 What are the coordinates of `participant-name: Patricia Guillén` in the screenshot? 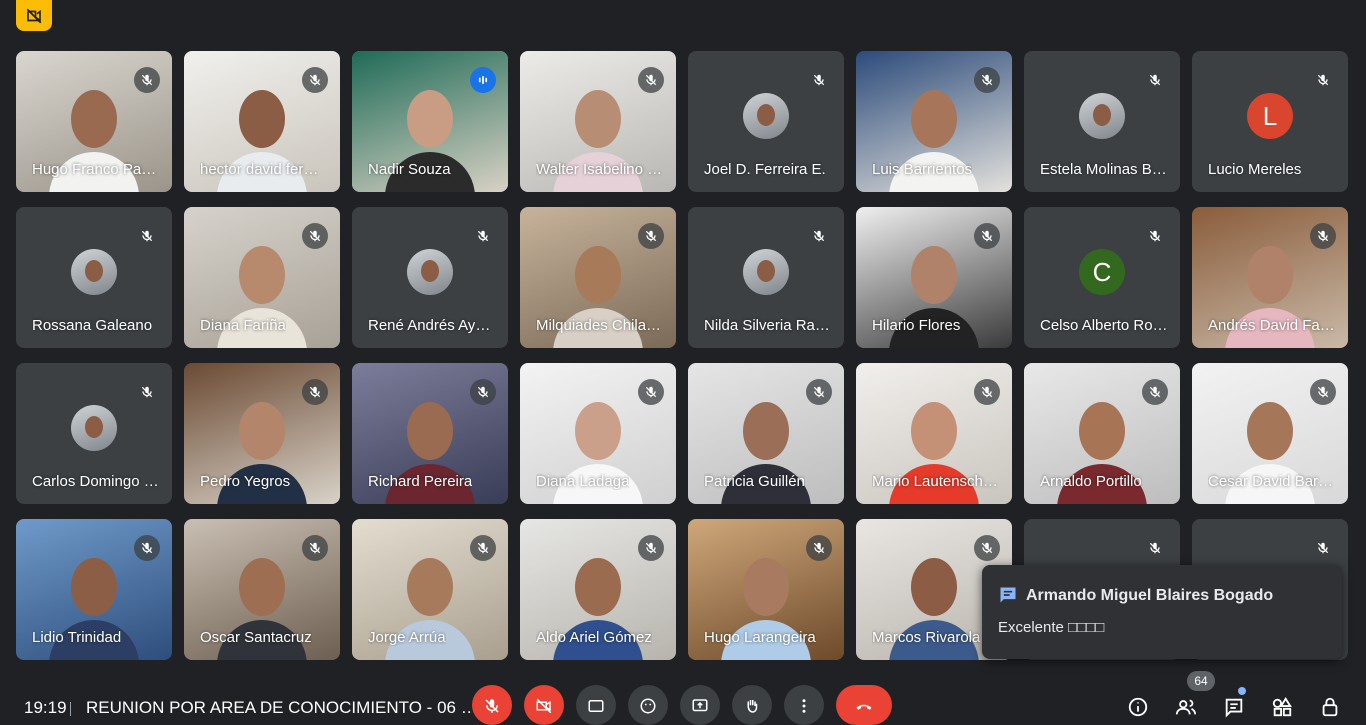 It's located at (754, 481).